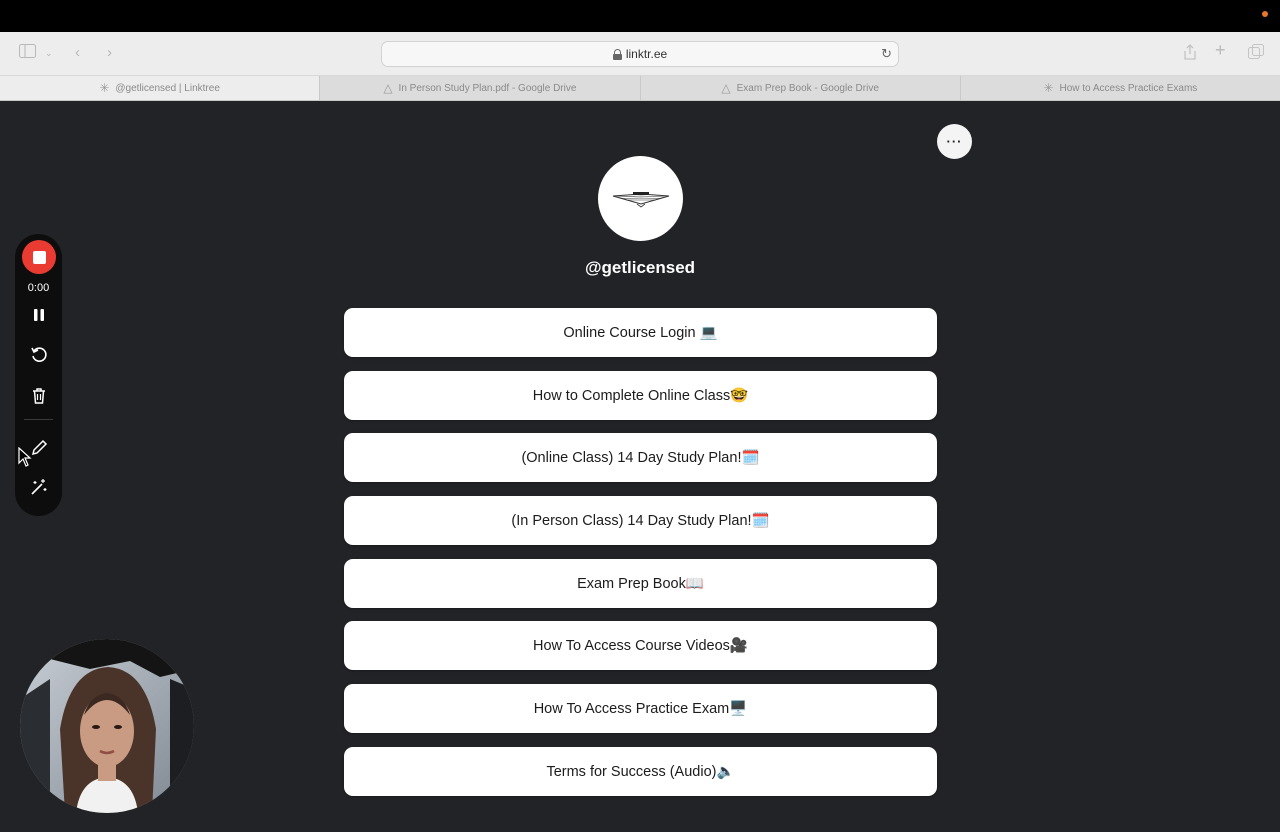  I want to click on share-icon, so click(1190, 54).